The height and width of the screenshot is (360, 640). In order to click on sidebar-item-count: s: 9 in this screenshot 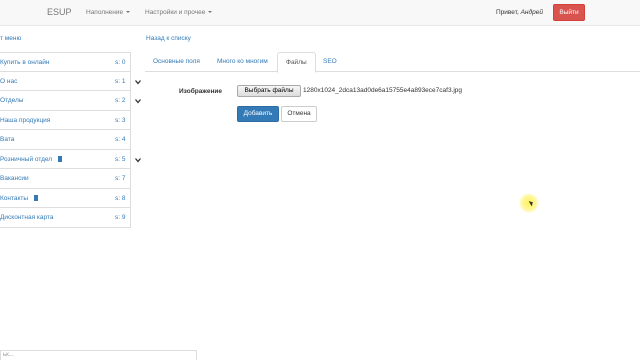, I will do `click(120, 217)`.